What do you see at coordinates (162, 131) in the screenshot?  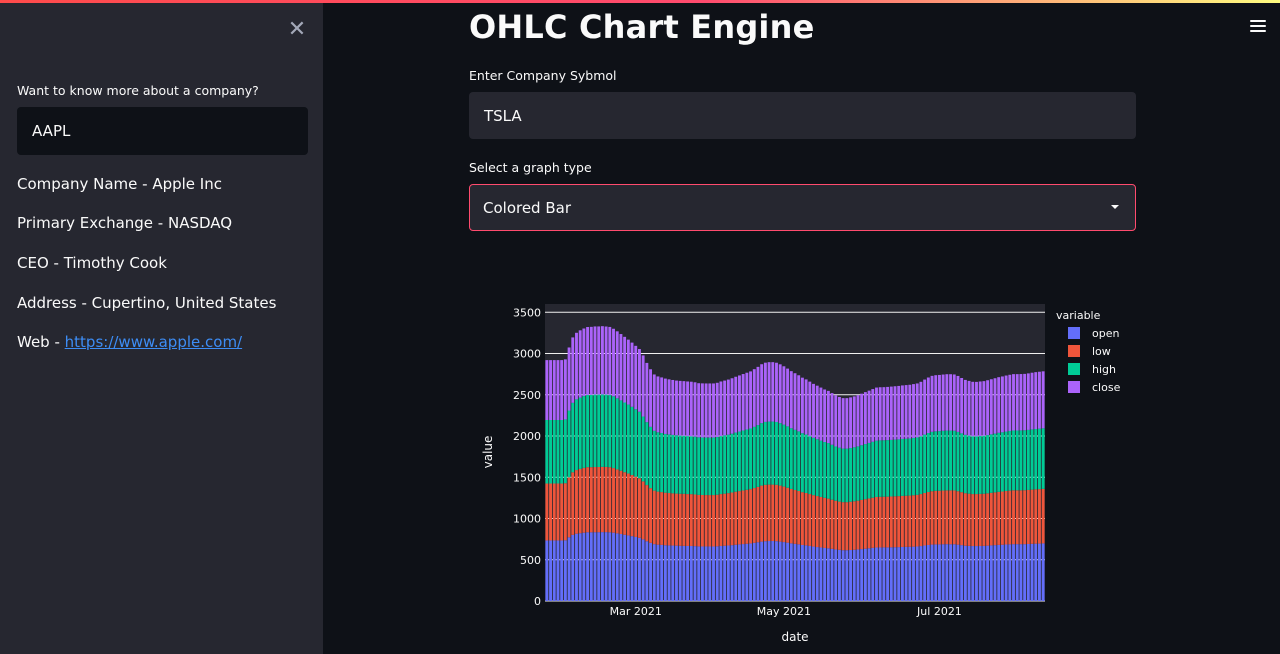 I see `company-symbol-input: AAPL` at bounding box center [162, 131].